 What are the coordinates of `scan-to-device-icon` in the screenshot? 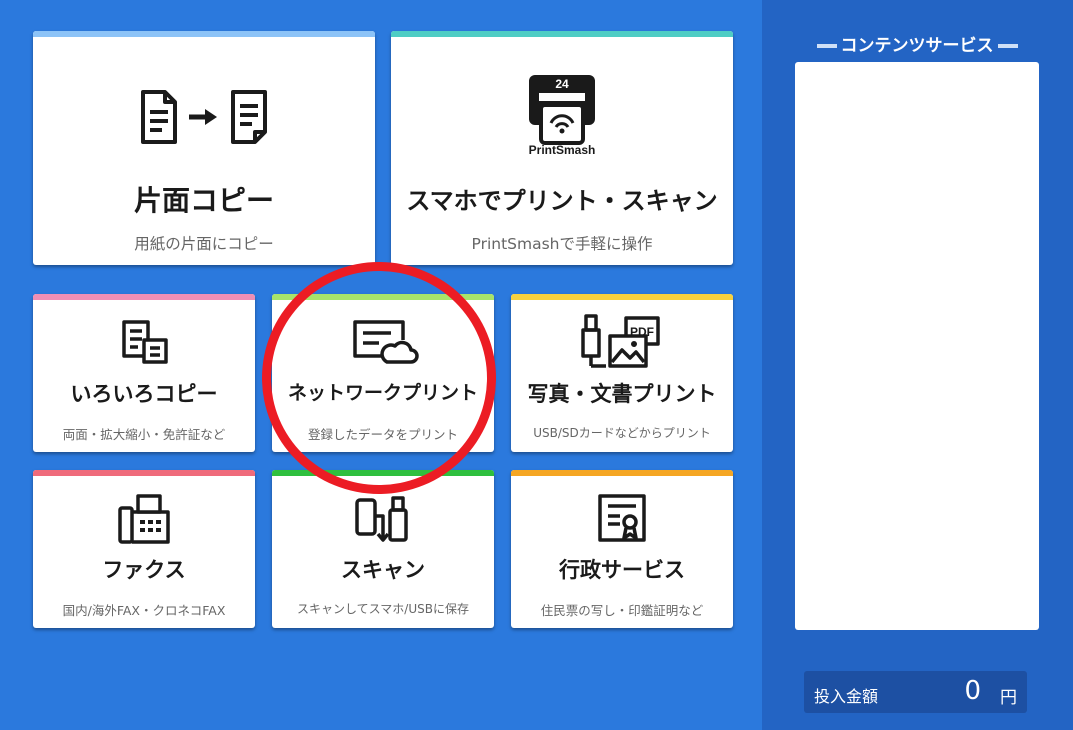 It's located at (381, 519).